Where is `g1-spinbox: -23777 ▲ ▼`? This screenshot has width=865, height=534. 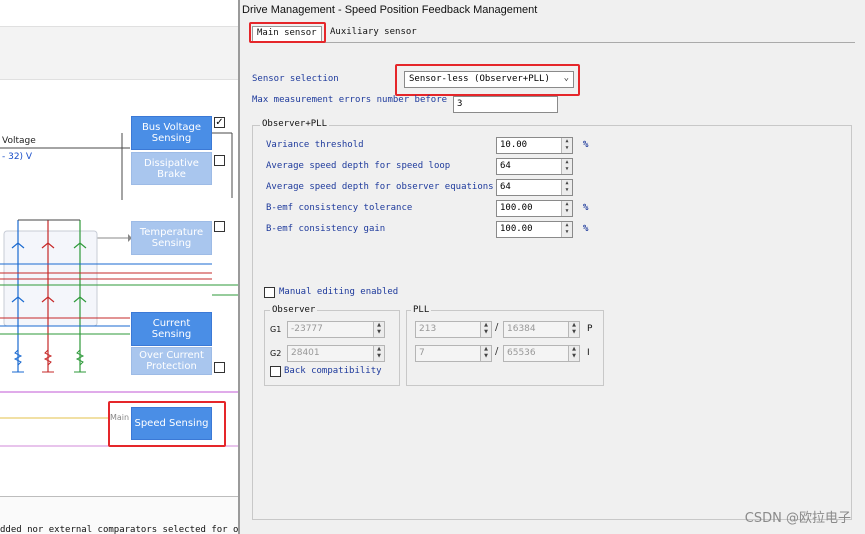
g1-spinbox: -23777 ▲ ▼ is located at coordinates (336, 329).